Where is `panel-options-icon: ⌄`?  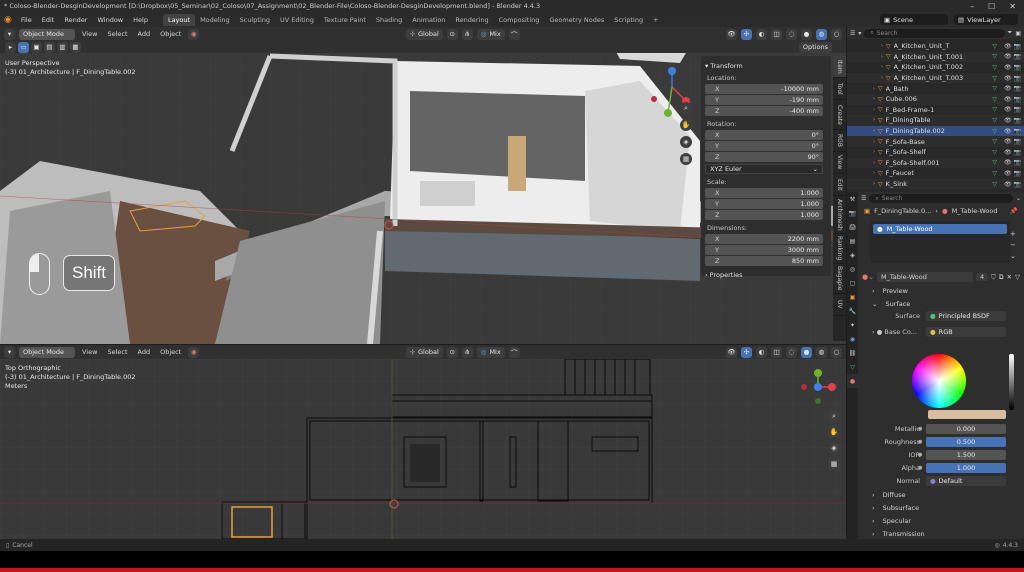 panel-options-icon: ⌄ is located at coordinates (1018, 198).